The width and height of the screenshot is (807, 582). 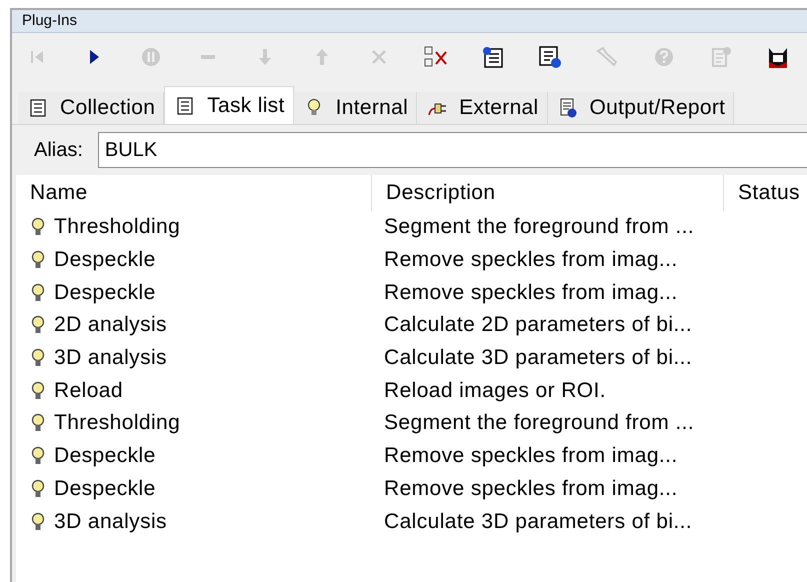 What do you see at coordinates (208, 57) in the screenshot?
I see `minus-icon` at bounding box center [208, 57].